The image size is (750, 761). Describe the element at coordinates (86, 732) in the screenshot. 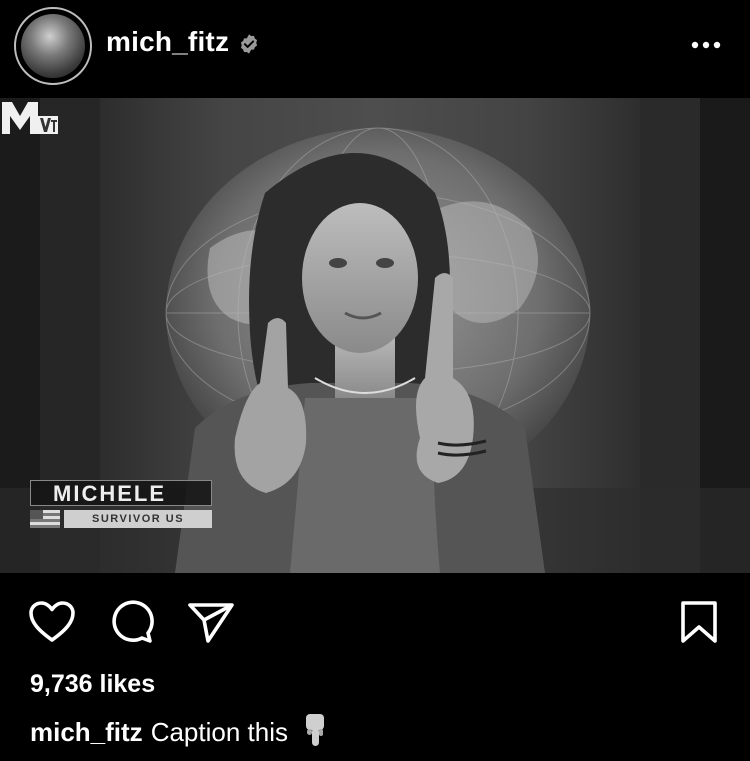

I see `caption-username: mich_fitz` at that location.